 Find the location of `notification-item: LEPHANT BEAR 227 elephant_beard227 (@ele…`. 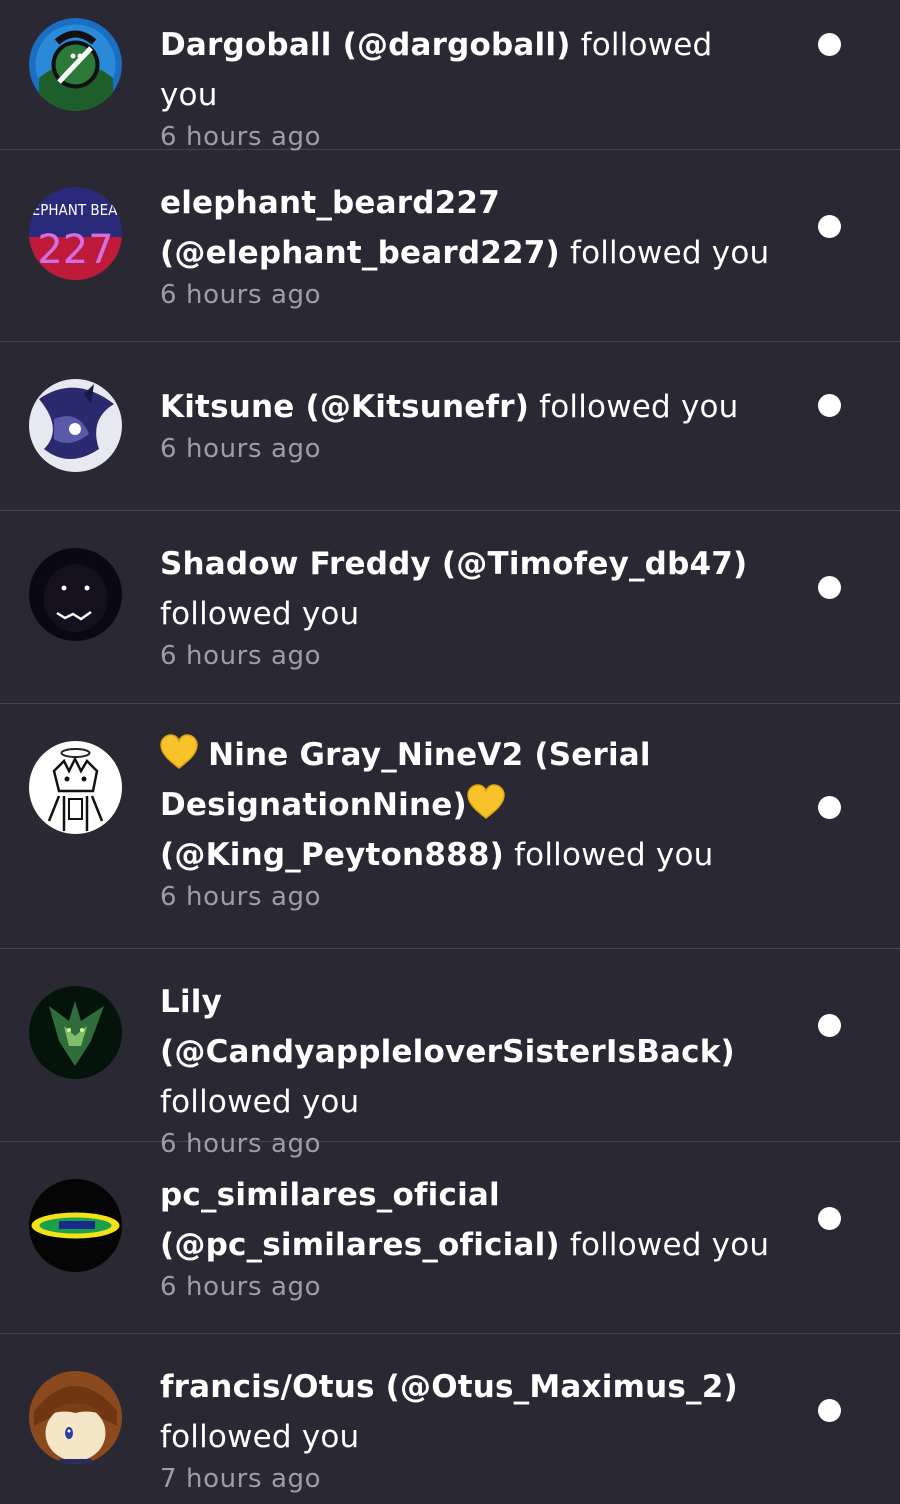

notification-item: LEPHANT BEAR 227 elephant_beard227 (@ele… is located at coordinates (450, 246).